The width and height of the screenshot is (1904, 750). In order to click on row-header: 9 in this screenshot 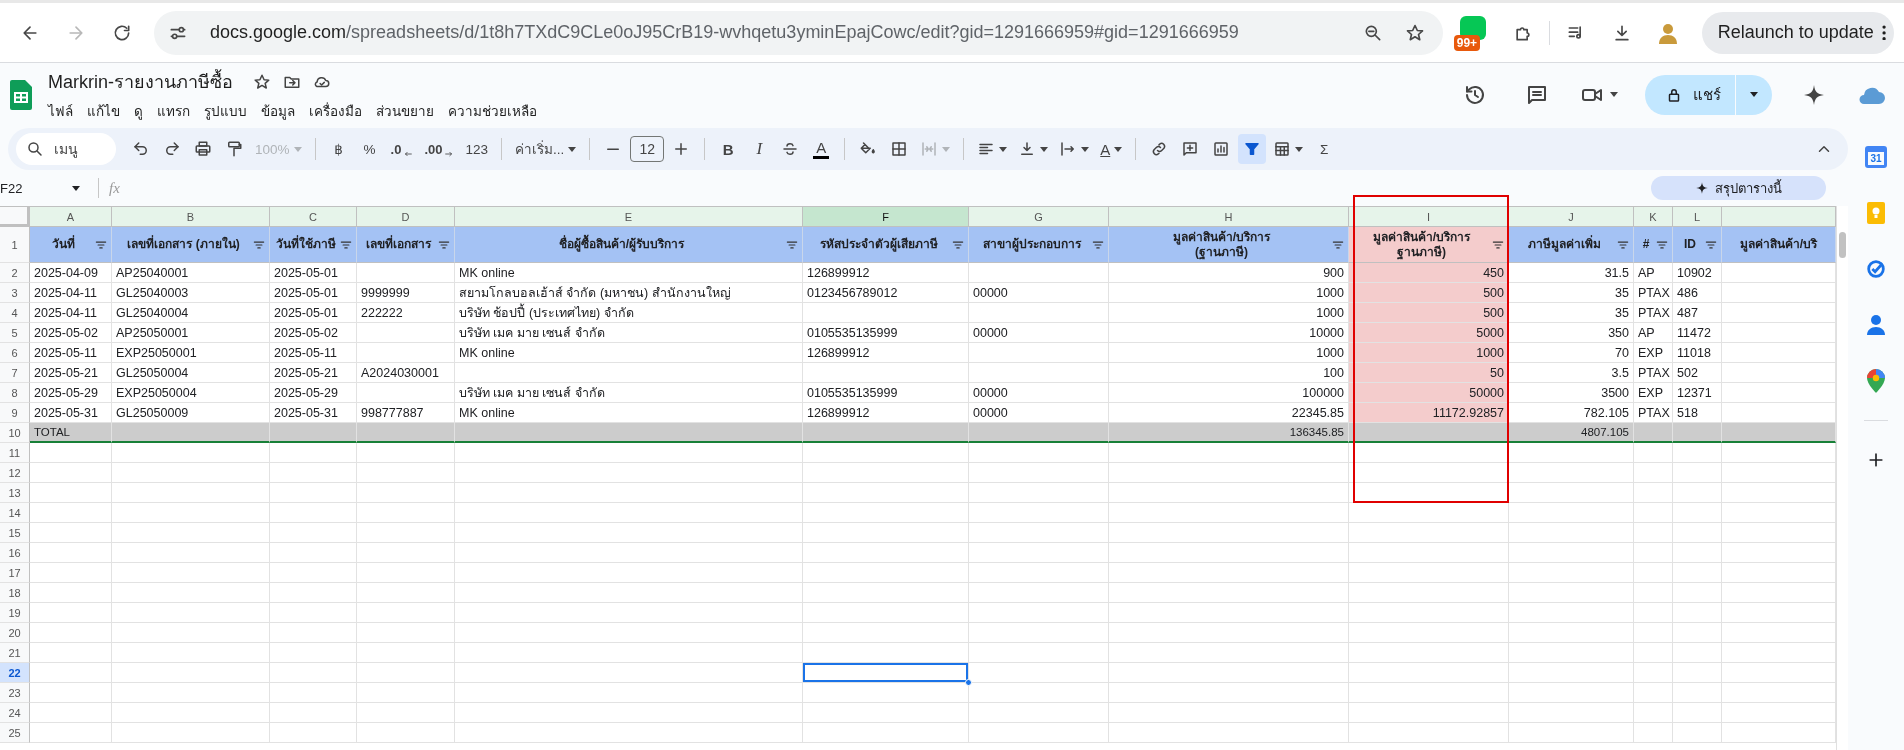, I will do `click(15, 413)`.